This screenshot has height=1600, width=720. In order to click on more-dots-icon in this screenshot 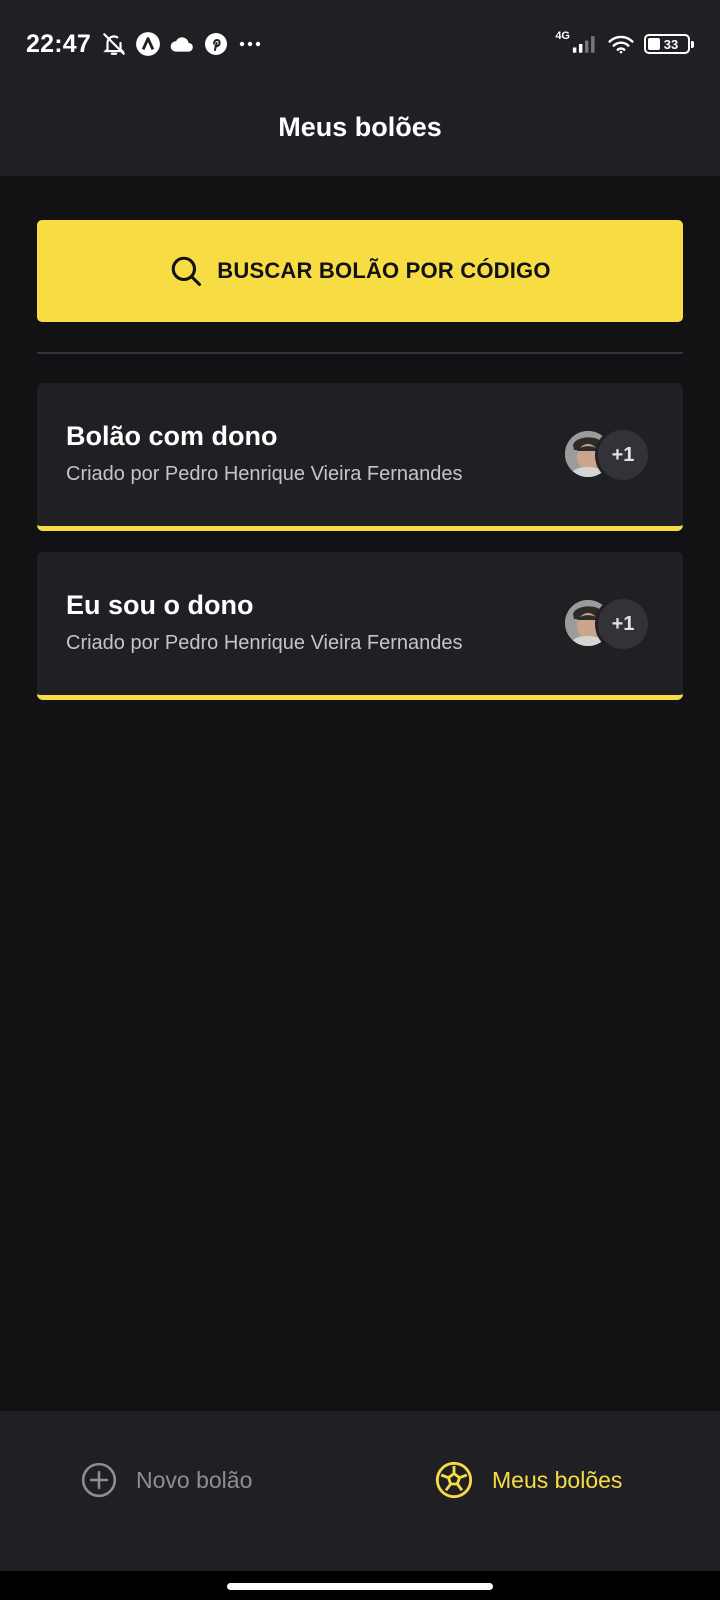, I will do `click(250, 44)`.